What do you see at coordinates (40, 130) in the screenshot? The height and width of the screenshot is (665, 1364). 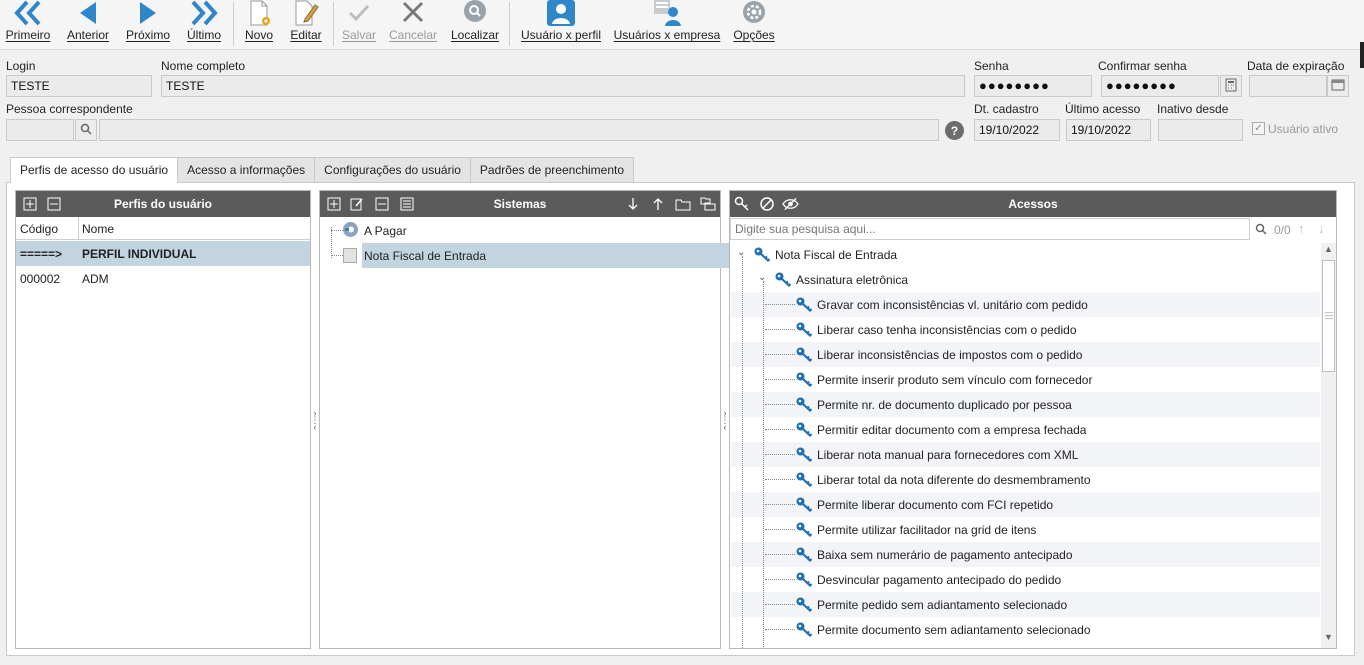 I see `person-code-input` at bounding box center [40, 130].